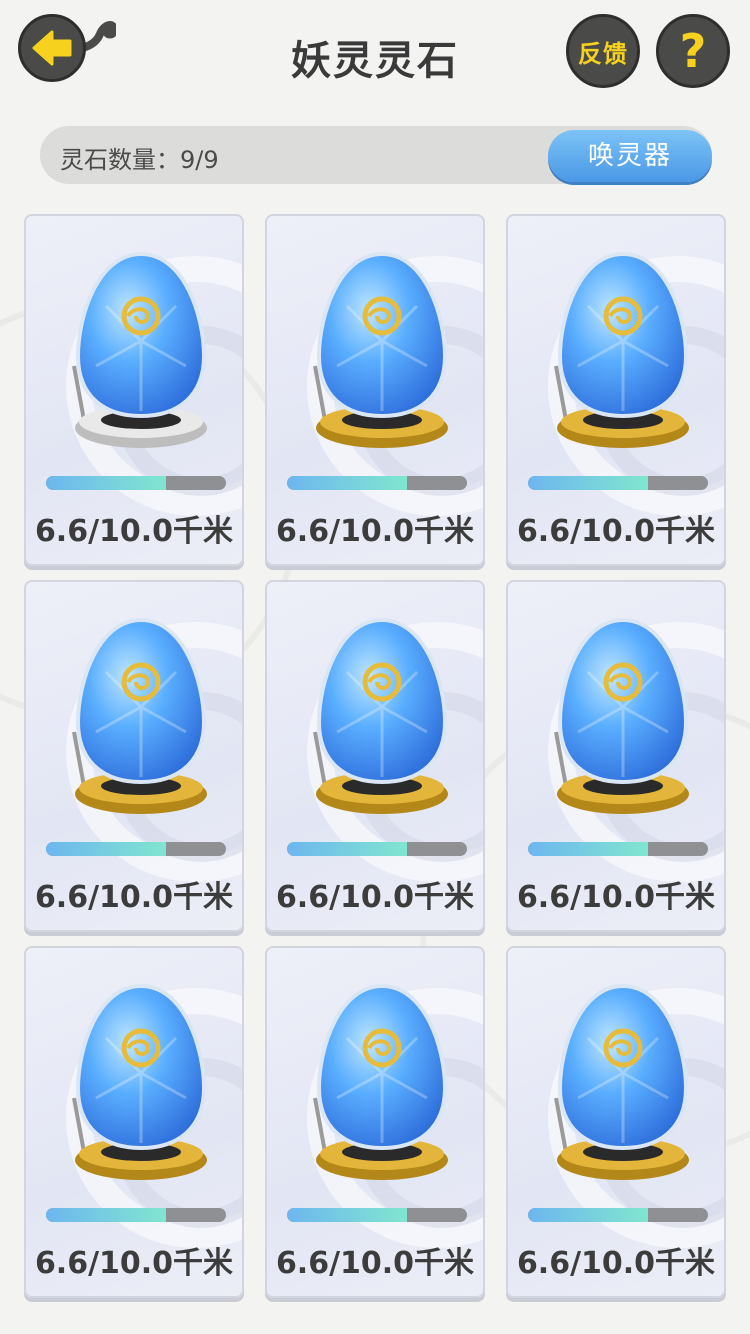 Image resolution: width=750 pixels, height=1334 pixels. Describe the element at coordinates (375, 55) in the screenshot. I see `header: 妖灵灵石 反馈 ?` at that location.